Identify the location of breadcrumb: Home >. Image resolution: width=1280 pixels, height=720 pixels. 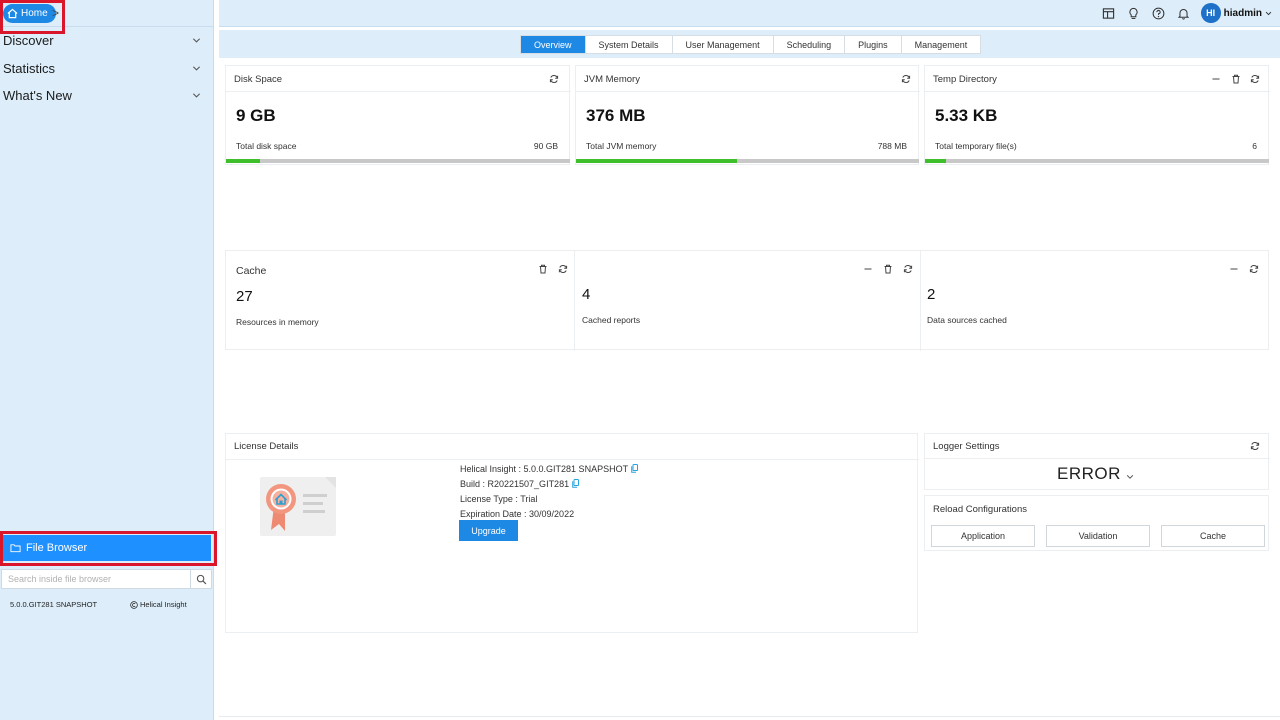
(106, 13).